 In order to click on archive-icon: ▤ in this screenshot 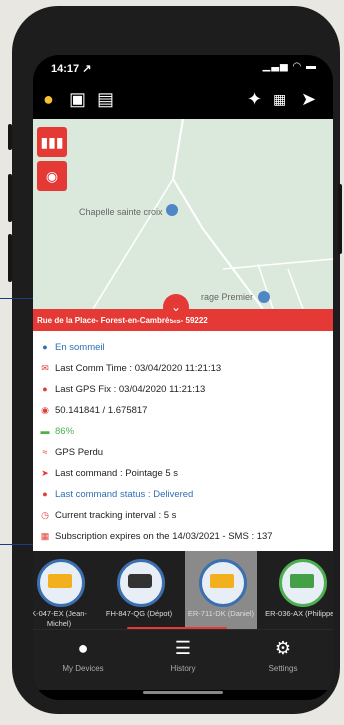, I will do `click(105, 99)`.